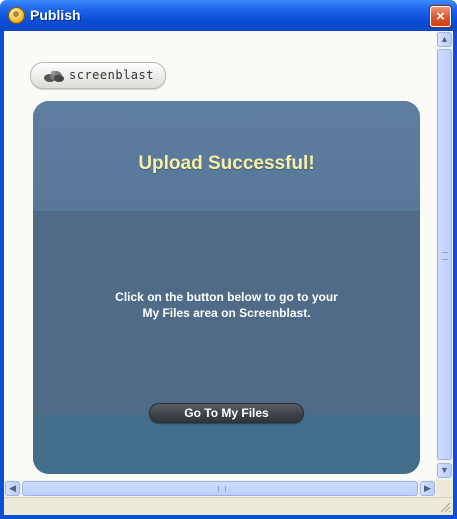  I want to click on chevron-right-icon: ▶, so click(427, 488).